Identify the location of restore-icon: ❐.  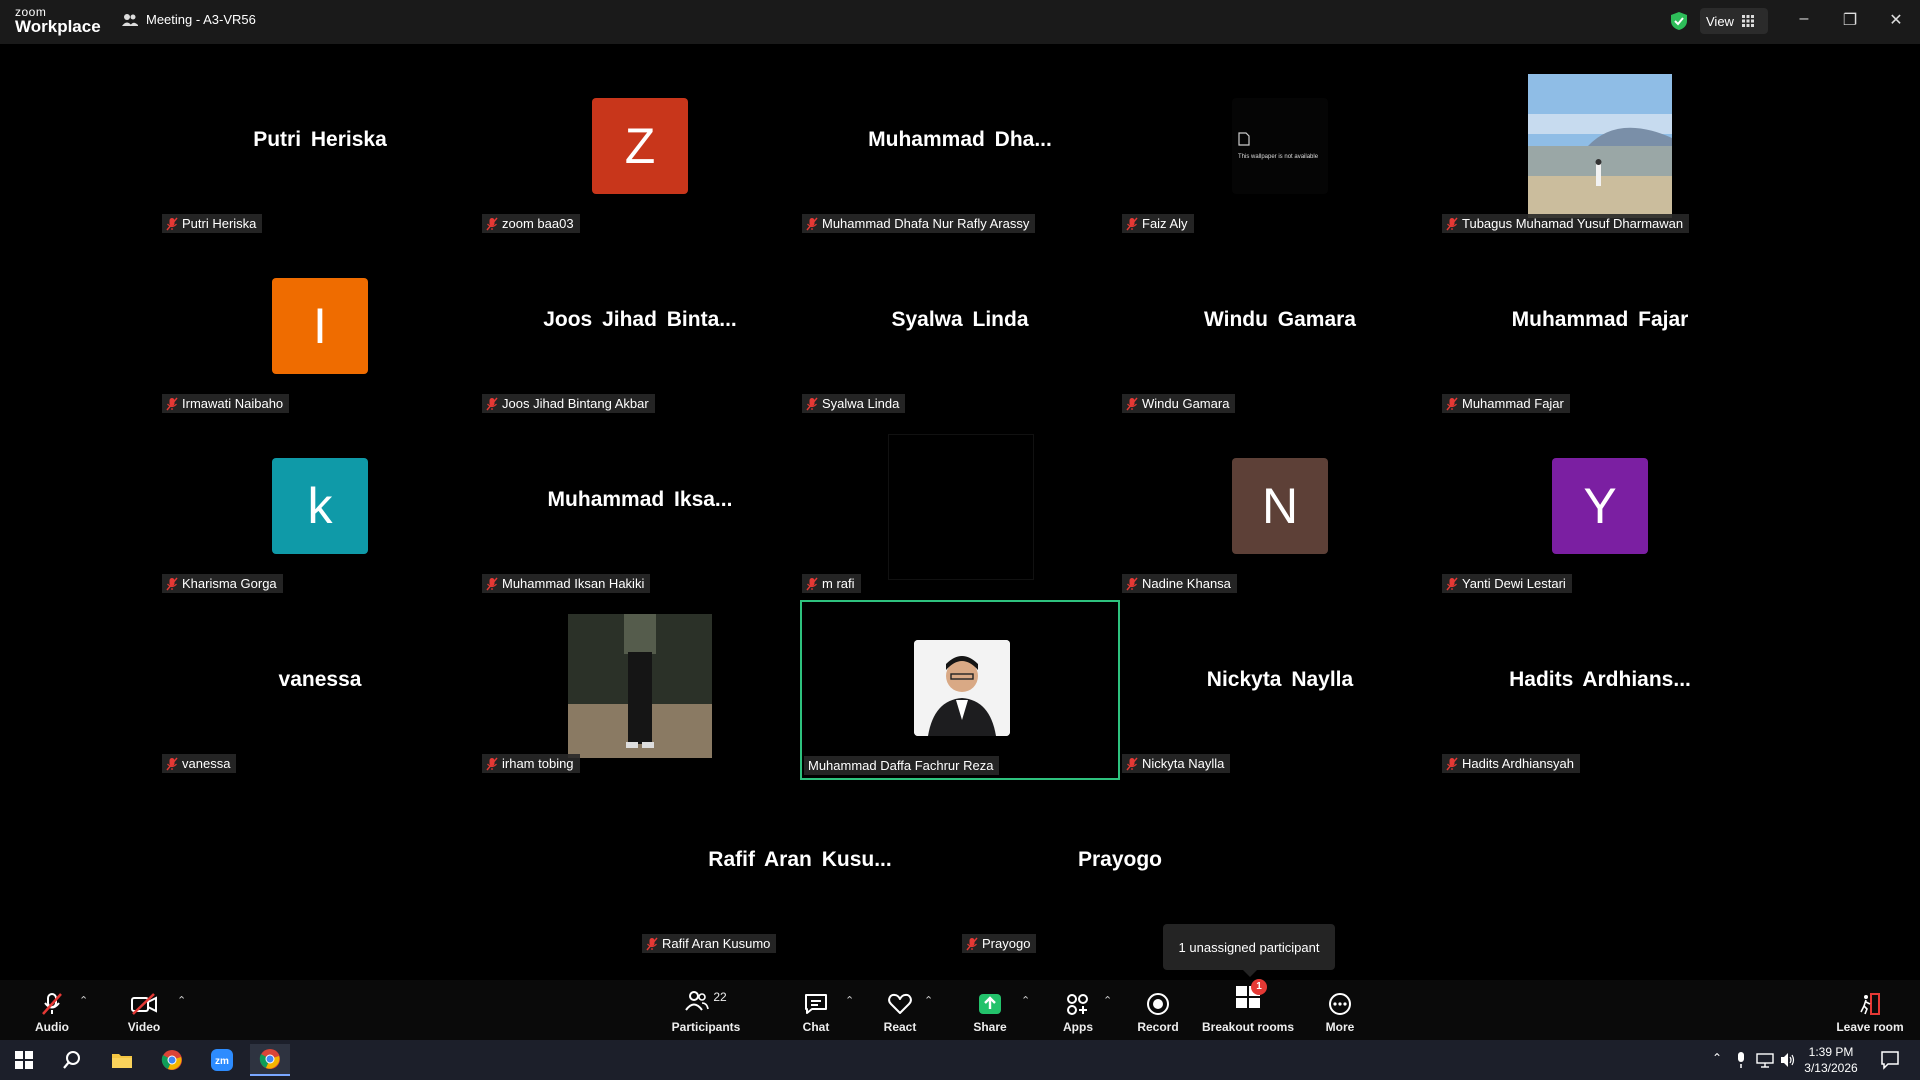
(1850, 20).